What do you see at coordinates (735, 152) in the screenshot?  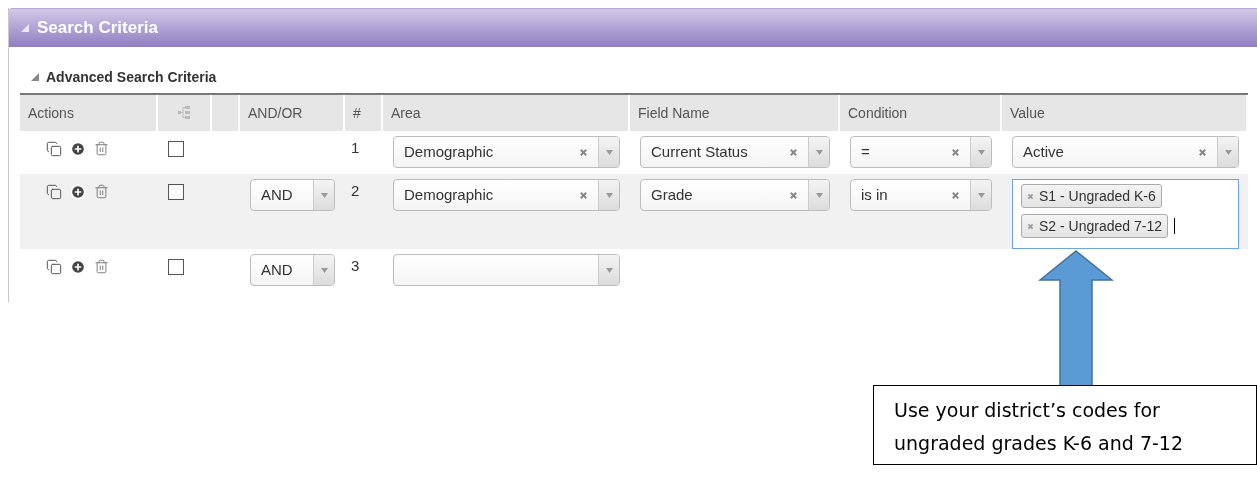 I see `dropdown-field: Current Status` at bounding box center [735, 152].